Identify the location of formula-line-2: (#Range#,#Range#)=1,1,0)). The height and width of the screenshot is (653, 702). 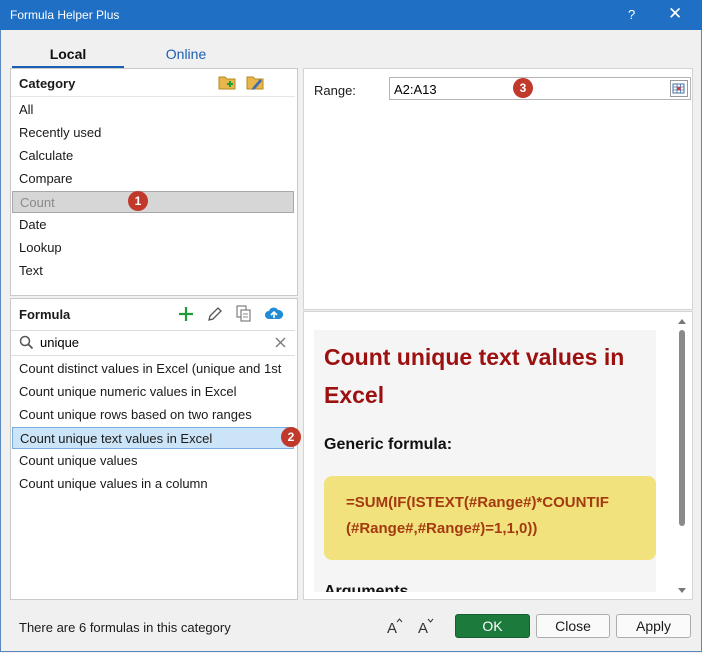
(442, 528).